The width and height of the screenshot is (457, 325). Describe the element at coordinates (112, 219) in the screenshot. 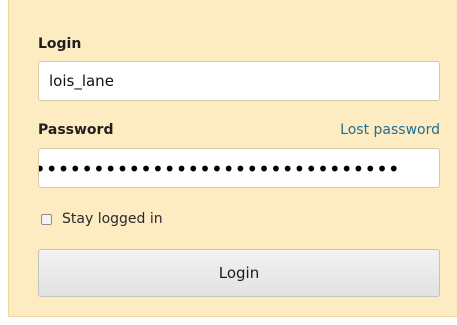

I see `stay-logged-in-label: Stay logged in` at that location.